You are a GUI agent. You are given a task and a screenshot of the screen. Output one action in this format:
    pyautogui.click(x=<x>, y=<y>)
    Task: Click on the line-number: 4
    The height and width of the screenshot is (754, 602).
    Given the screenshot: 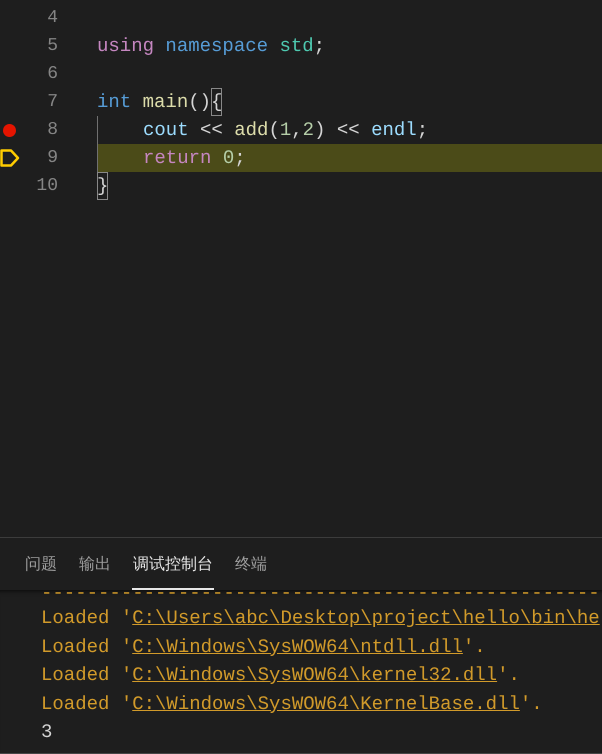 What is the action you would take?
    pyautogui.click(x=52, y=18)
    